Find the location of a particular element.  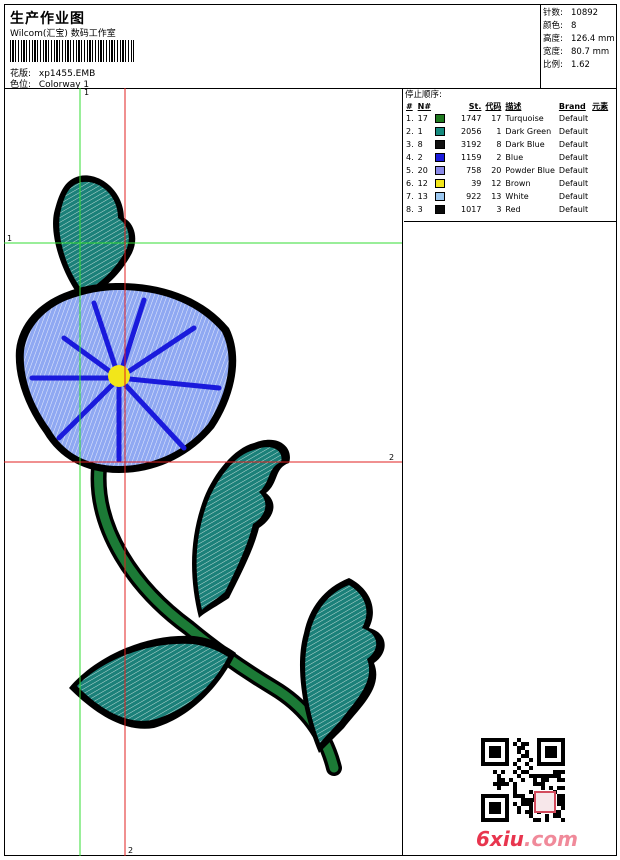

table-row: 2. 1 2056 1 Dark Green Default is located at coordinates (507, 131).